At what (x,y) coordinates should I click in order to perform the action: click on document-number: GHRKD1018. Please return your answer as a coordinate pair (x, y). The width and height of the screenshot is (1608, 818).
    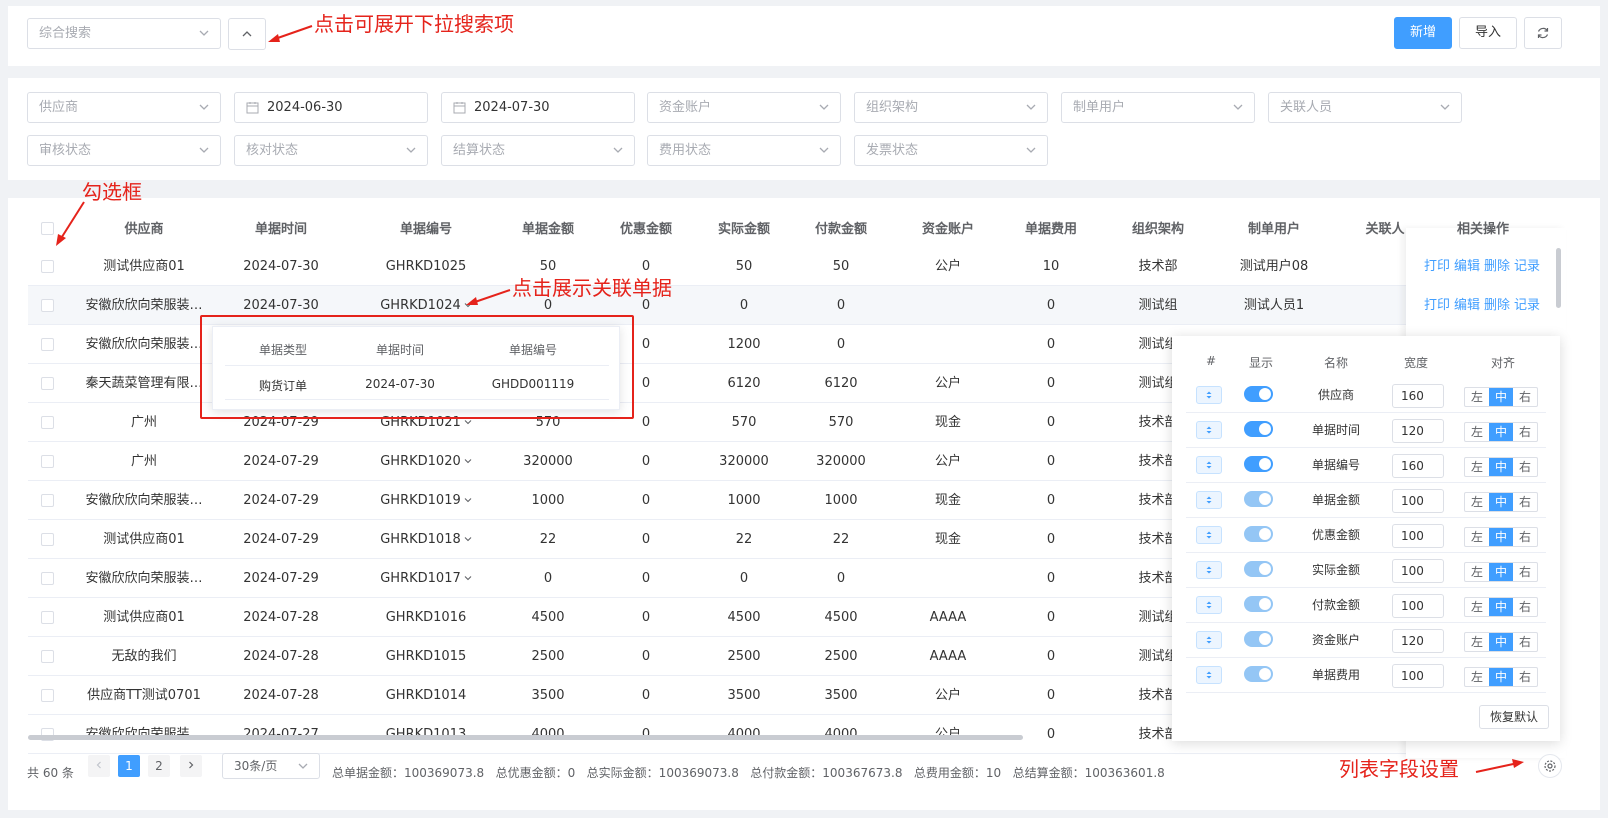
    Looking at the image, I should click on (420, 539).